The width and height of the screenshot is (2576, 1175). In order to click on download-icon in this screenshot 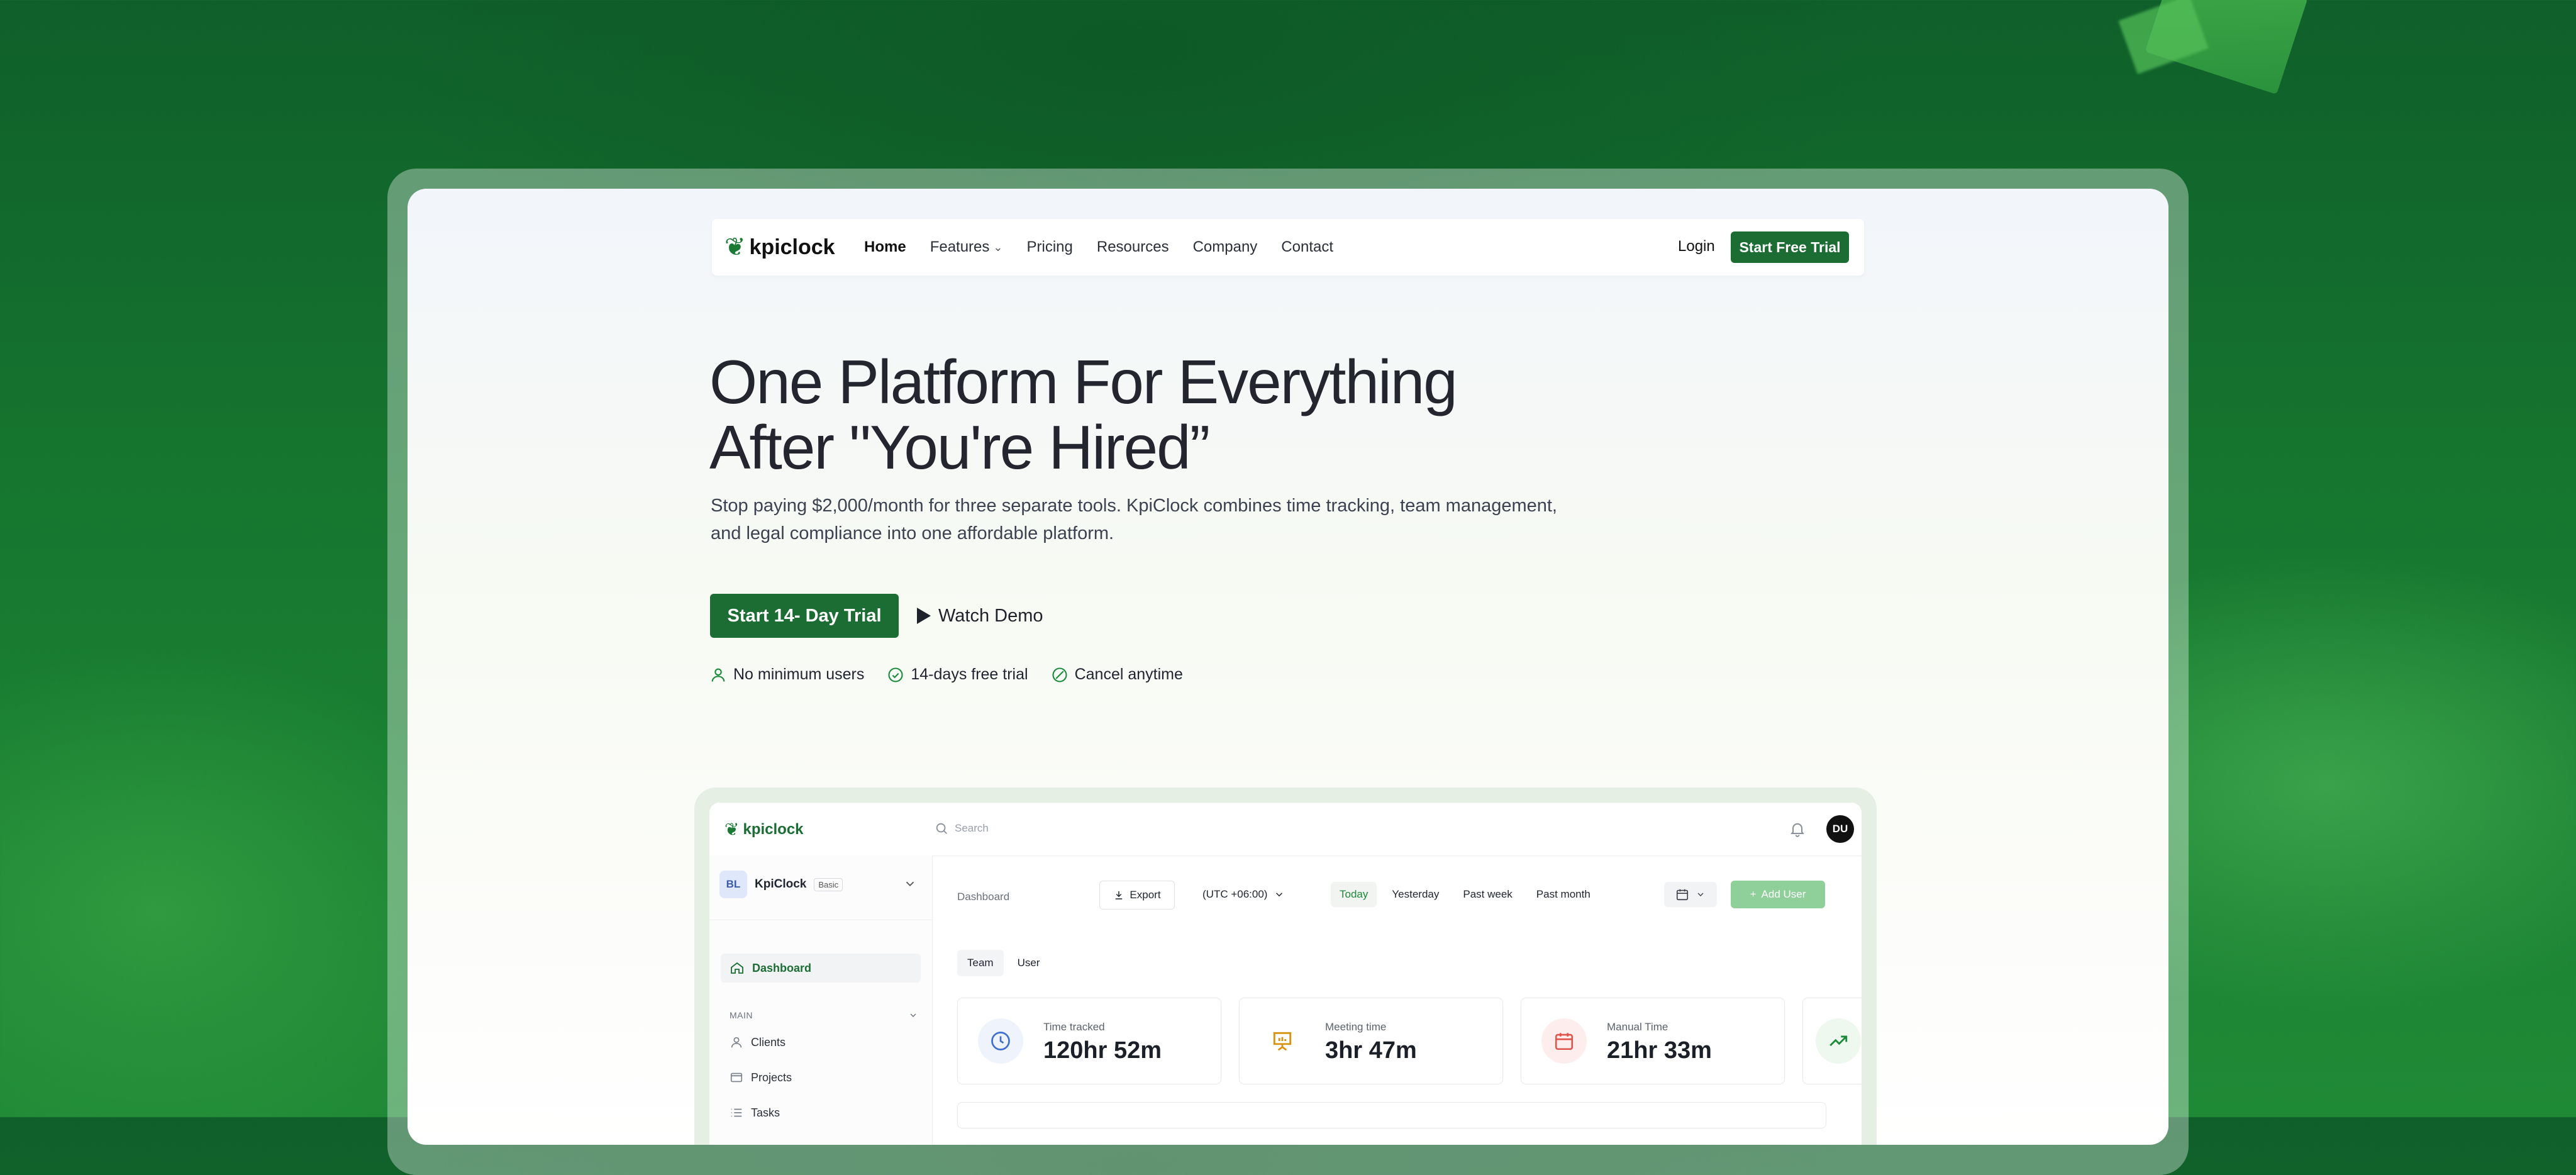, I will do `click(1119, 895)`.